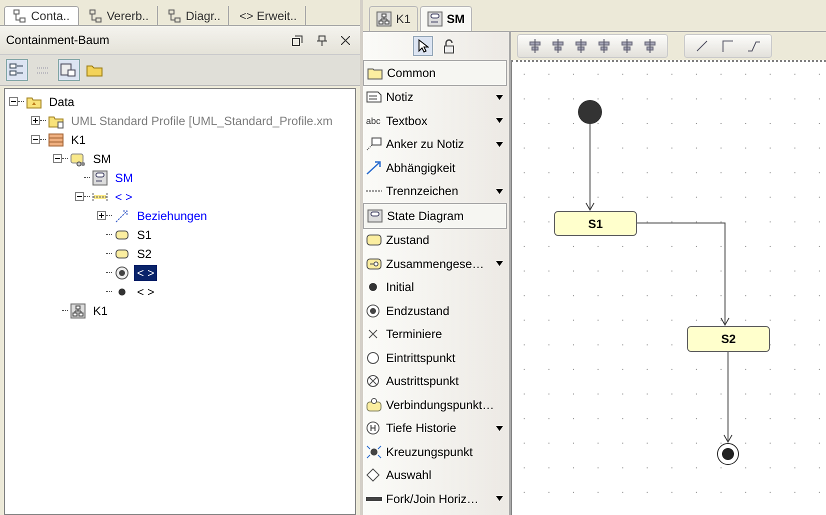  I want to click on palette-group: State Diagram, so click(435, 215).